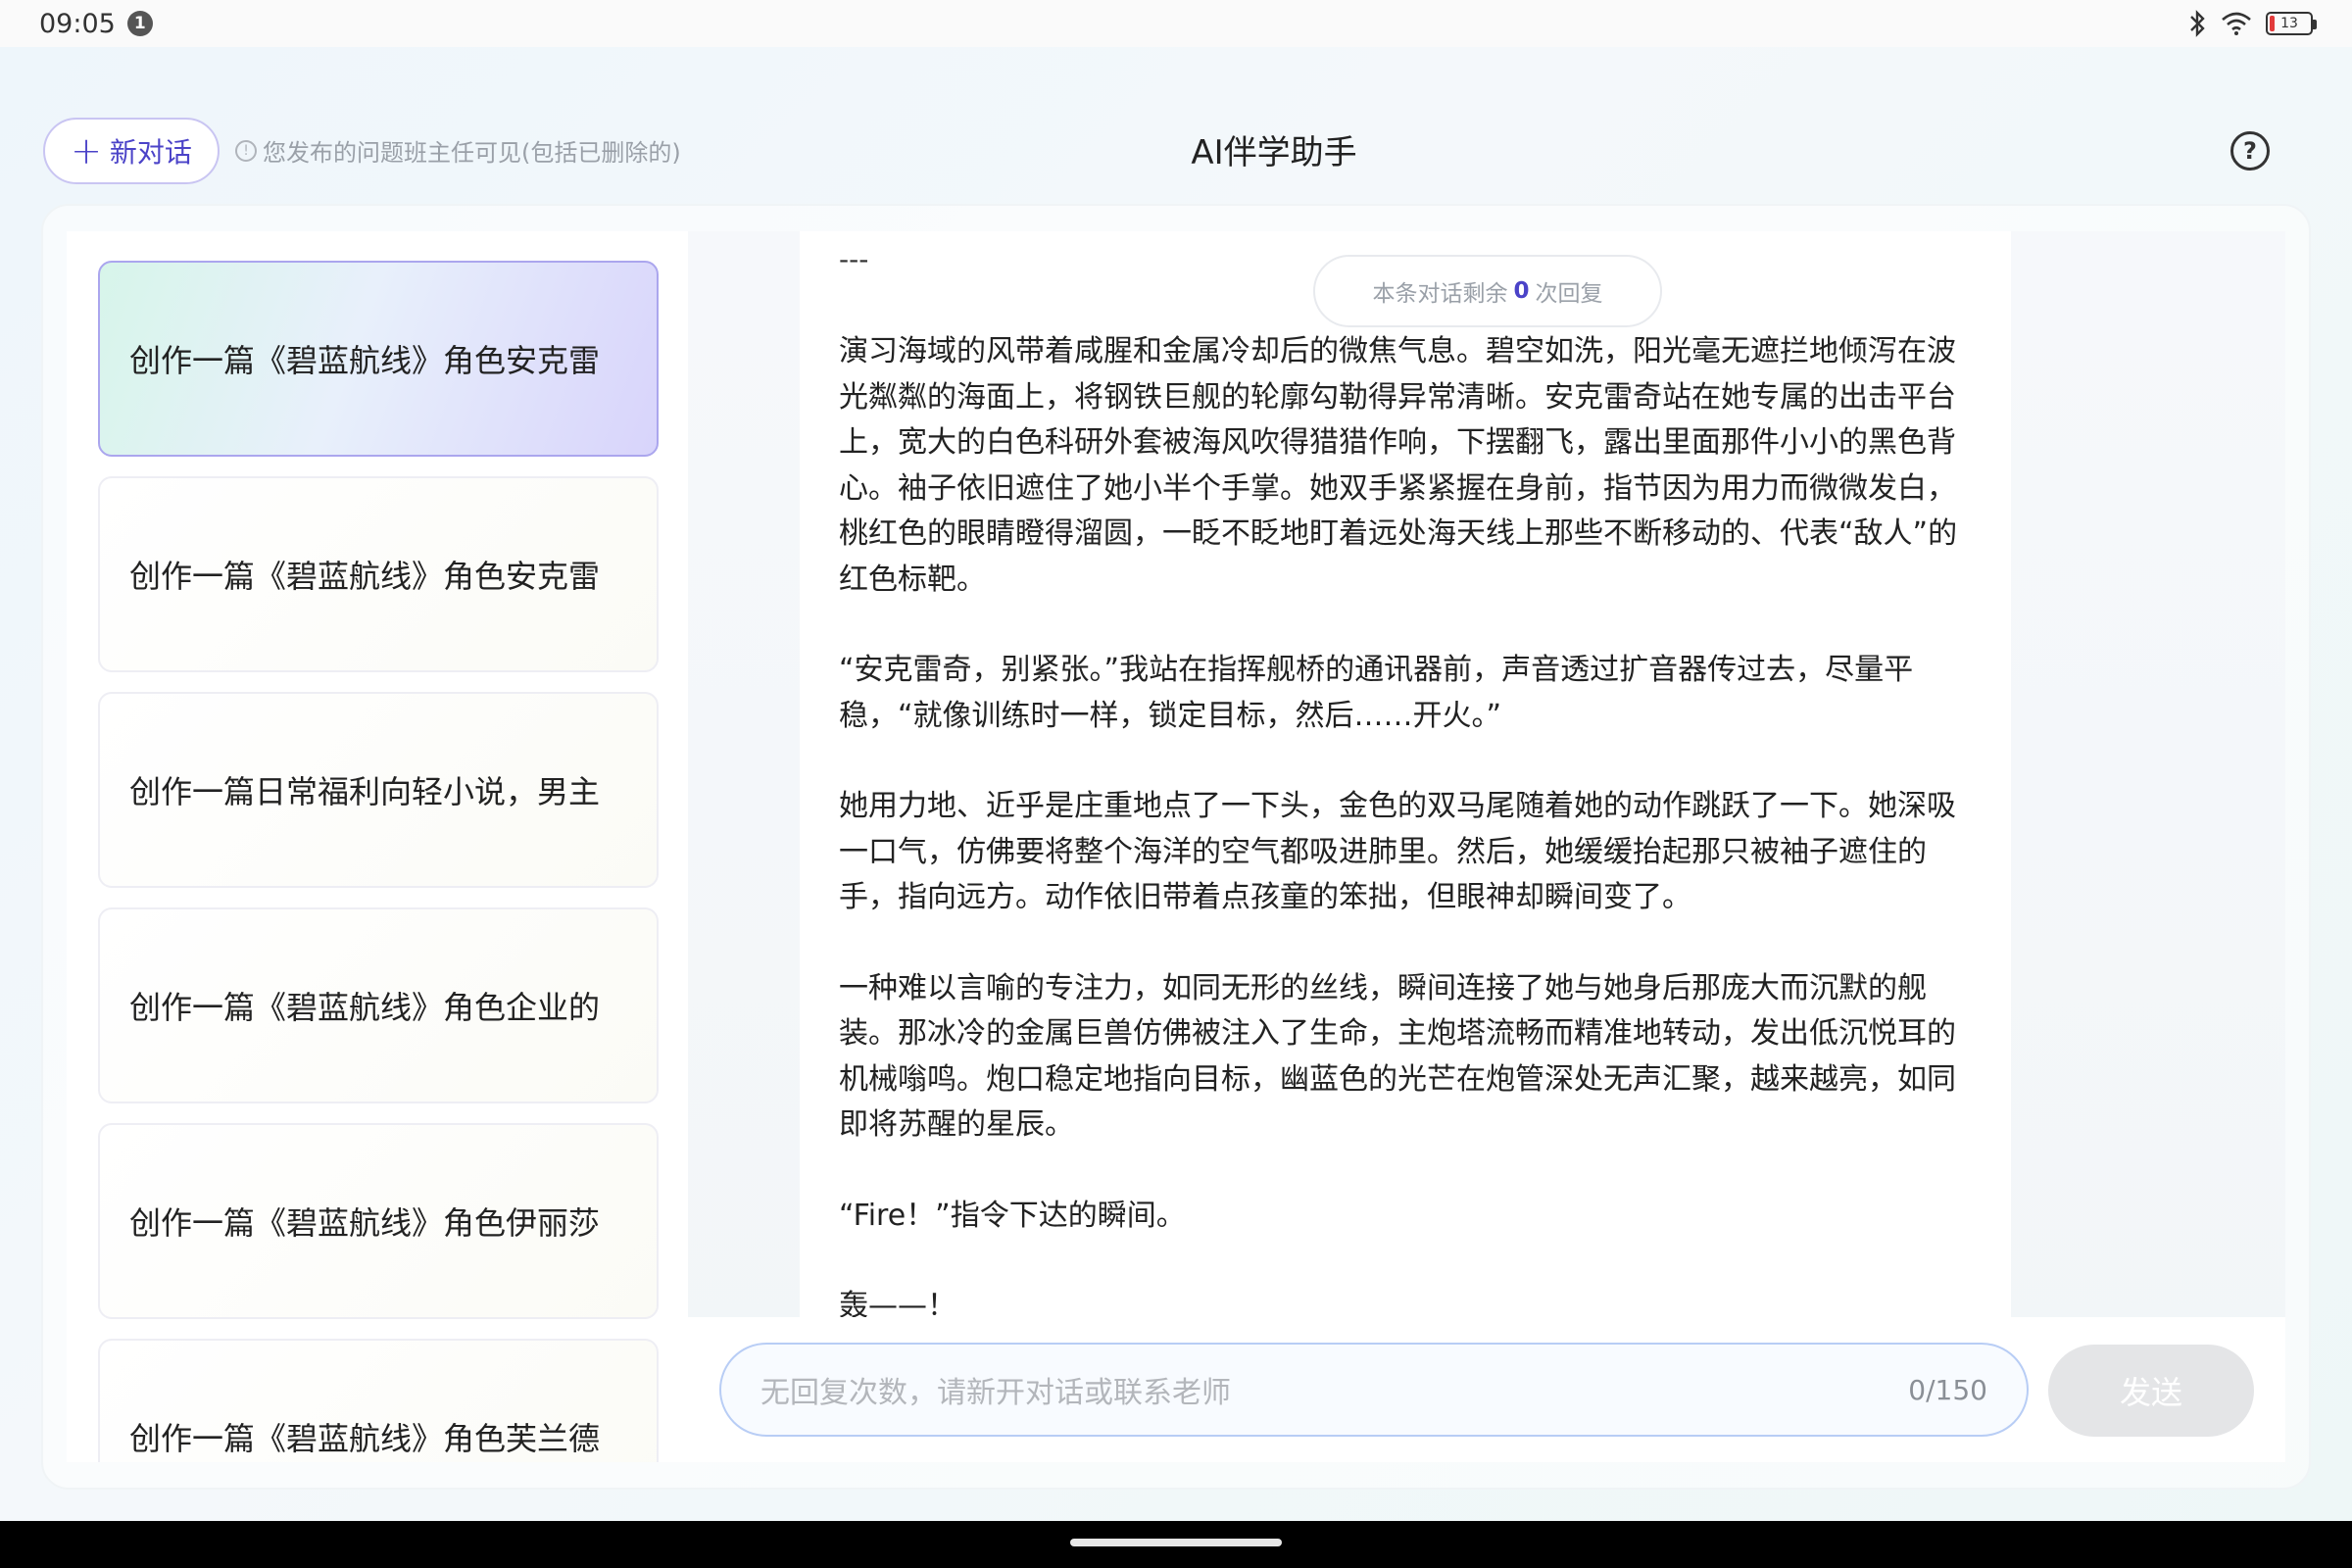 The width and height of the screenshot is (2352, 1568). What do you see at coordinates (2250, 151) in the screenshot?
I see `help-icon: ?` at bounding box center [2250, 151].